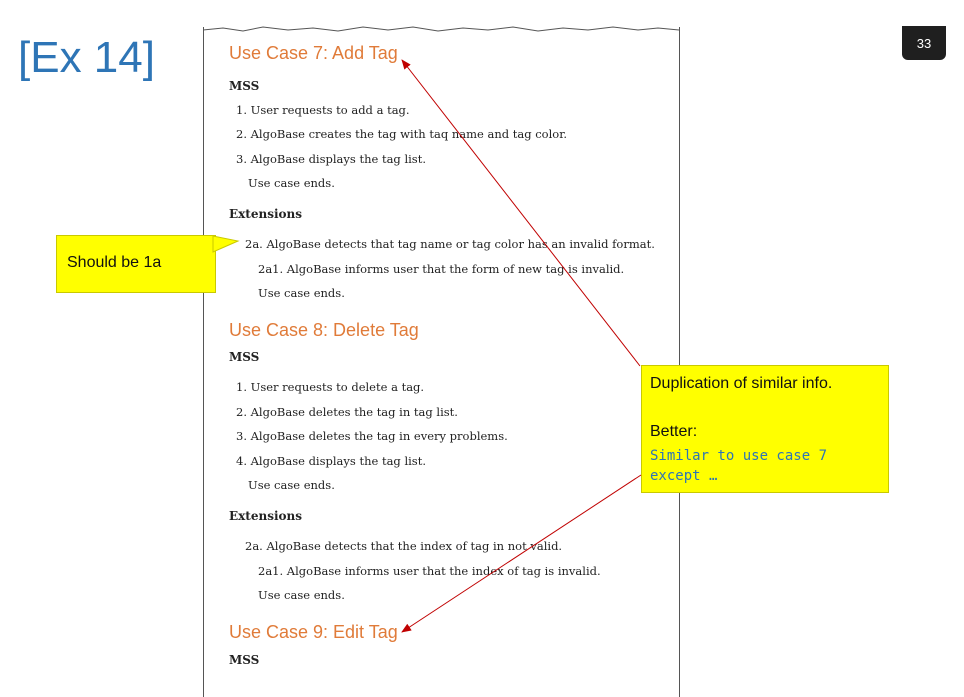 Image resolution: width=964 pixels, height=697 pixels. What do you see at coordinates (521, 553) in the screenshot?
I see `arrow-to-uc9` at bounding box center [521, 553].